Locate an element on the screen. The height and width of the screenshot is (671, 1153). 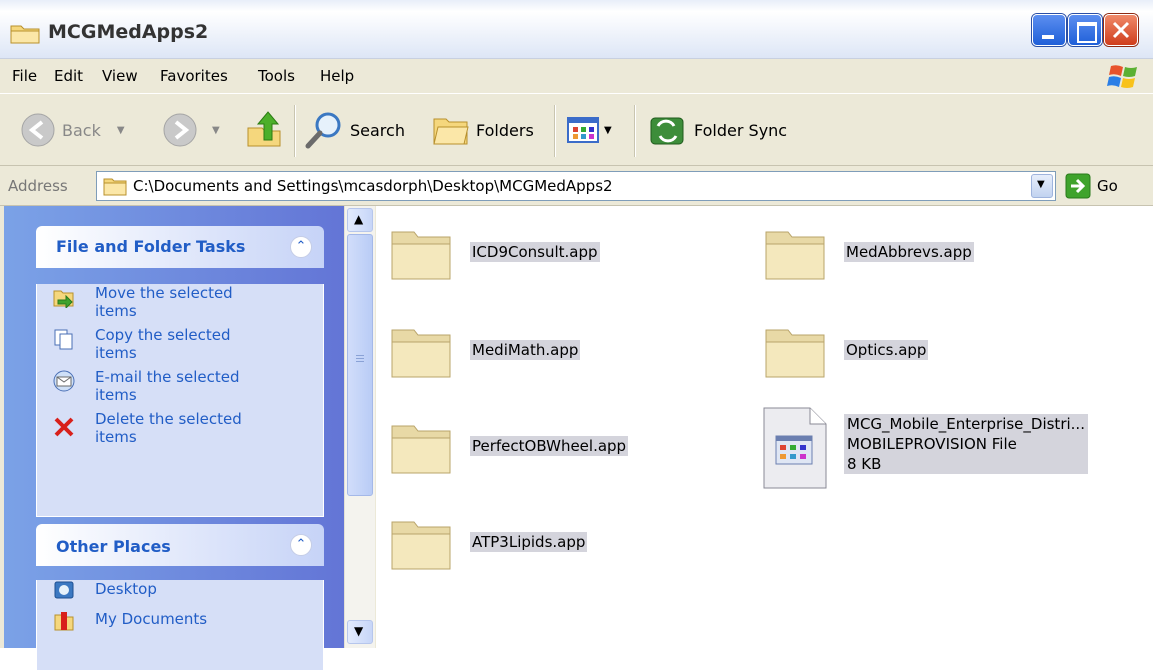
other-places-panel: Other Places ⌃ Desktop My Documents is located at coordinates (180, 597).